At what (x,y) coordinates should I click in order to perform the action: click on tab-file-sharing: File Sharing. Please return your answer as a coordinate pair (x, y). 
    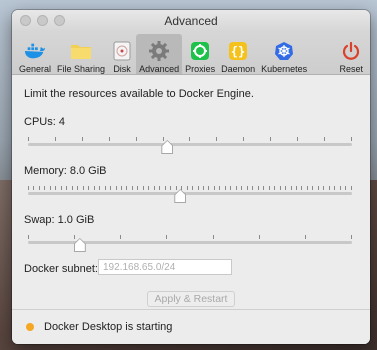
    Looking at the image, I should click on (81, 54).